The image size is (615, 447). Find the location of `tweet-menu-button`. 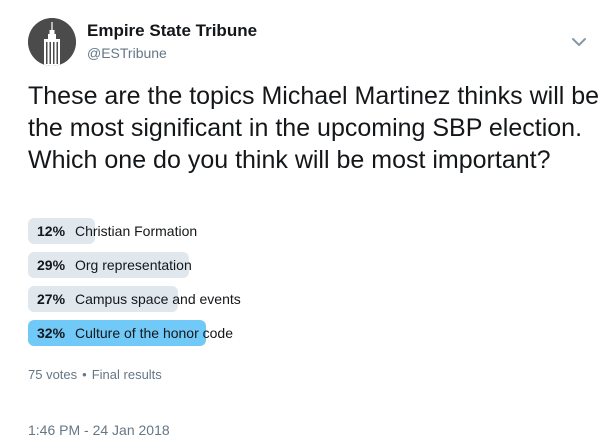

tweet-menu-button is located at coordinates (579, 41).